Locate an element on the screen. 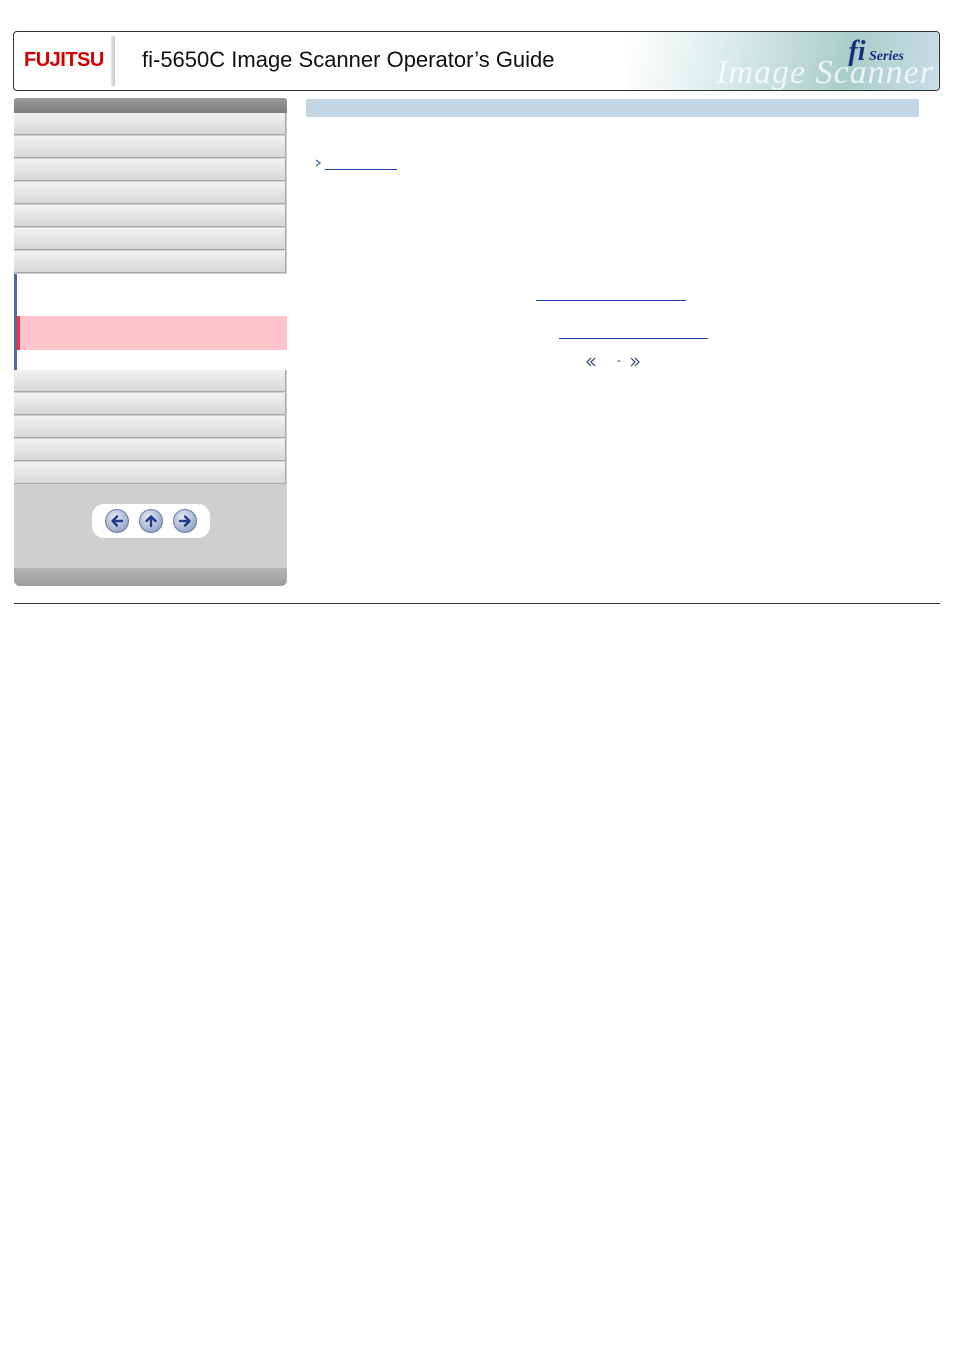 The width and height of the screenshot is (954, 1351). guide-title: fi-5650C Image Scanner Operator’s Guide is located at coordinates (348, 59).